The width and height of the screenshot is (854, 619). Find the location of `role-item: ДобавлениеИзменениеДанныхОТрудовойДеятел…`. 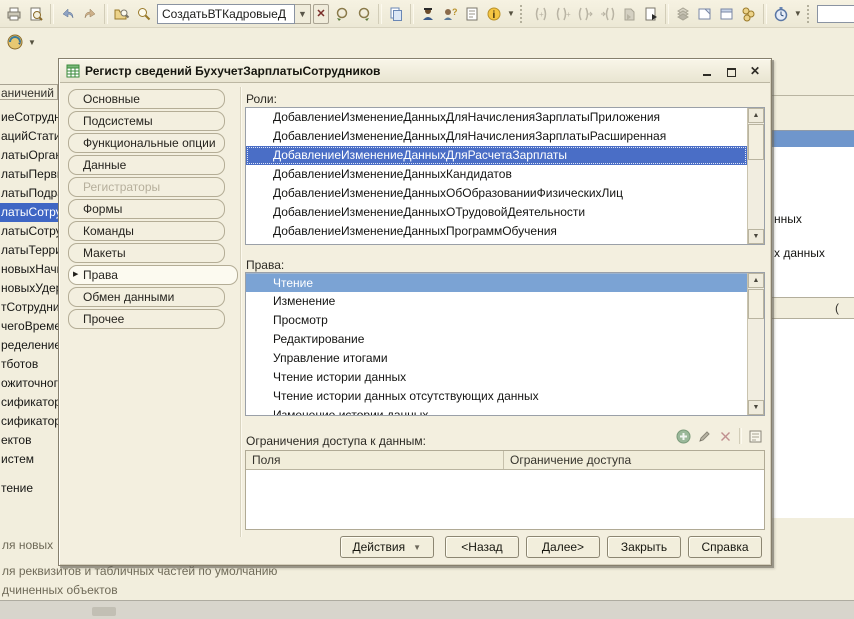

role-item: ДобавлениеИзменениеДанныхОТрудовойДеятел… is located at coordinates (496, 212).